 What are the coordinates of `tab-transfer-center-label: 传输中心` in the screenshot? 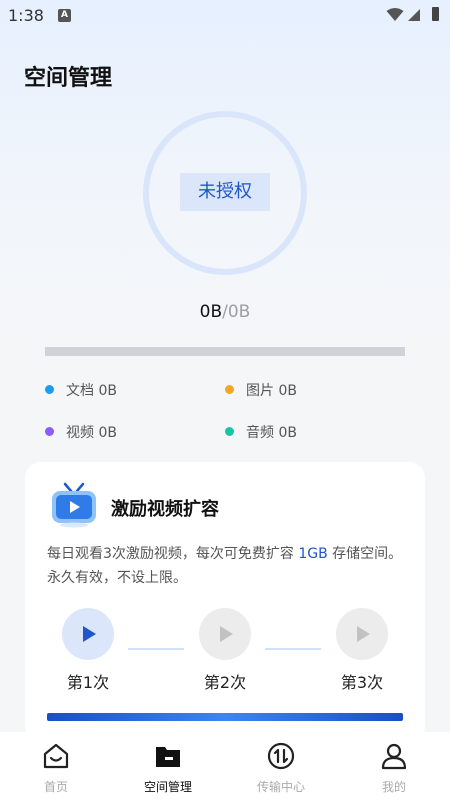 It's located at (280, 787).